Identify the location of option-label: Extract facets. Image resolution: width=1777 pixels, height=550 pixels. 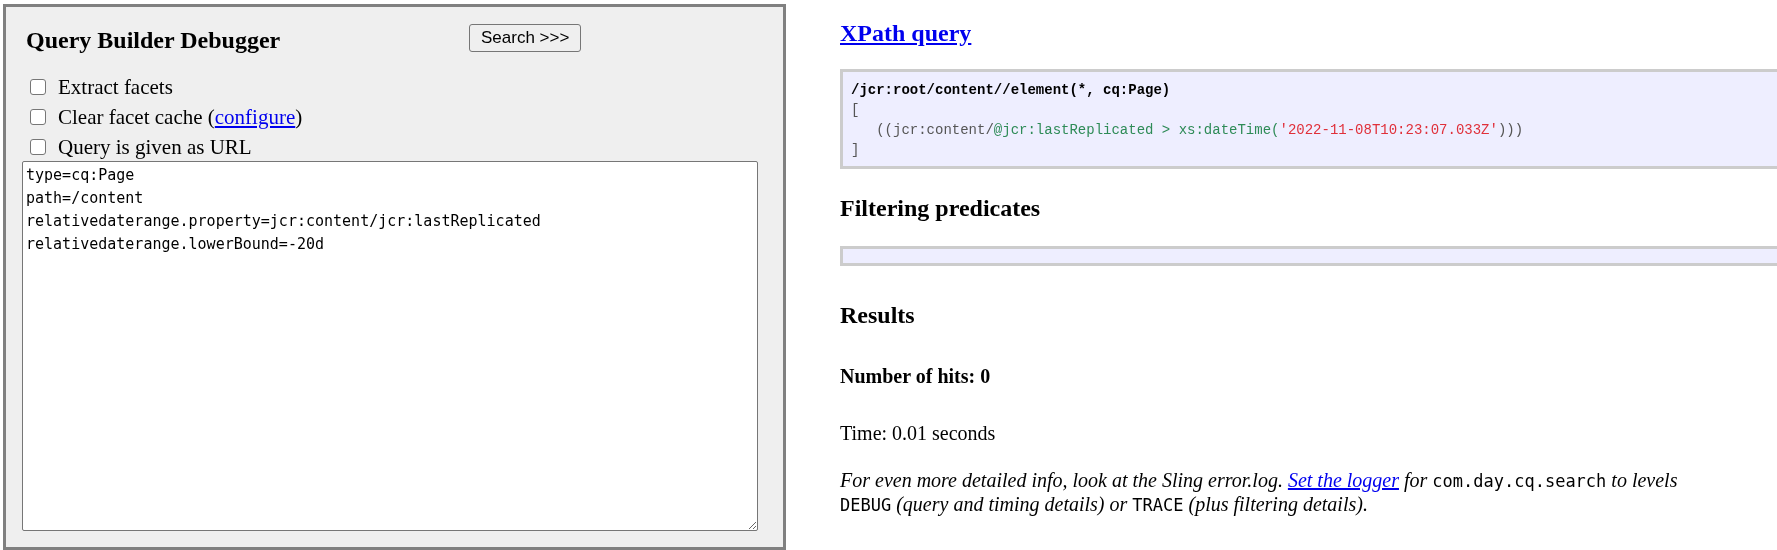
(115, 87).